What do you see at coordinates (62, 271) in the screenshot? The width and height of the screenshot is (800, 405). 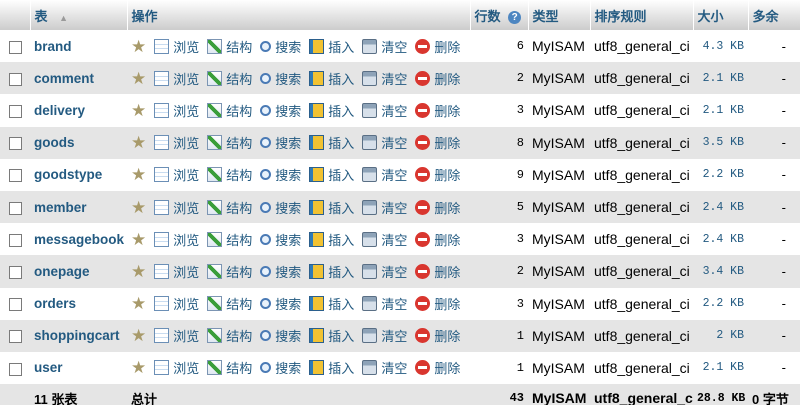 I see `table-name-link: onepage` at bounding box center [62, 271].